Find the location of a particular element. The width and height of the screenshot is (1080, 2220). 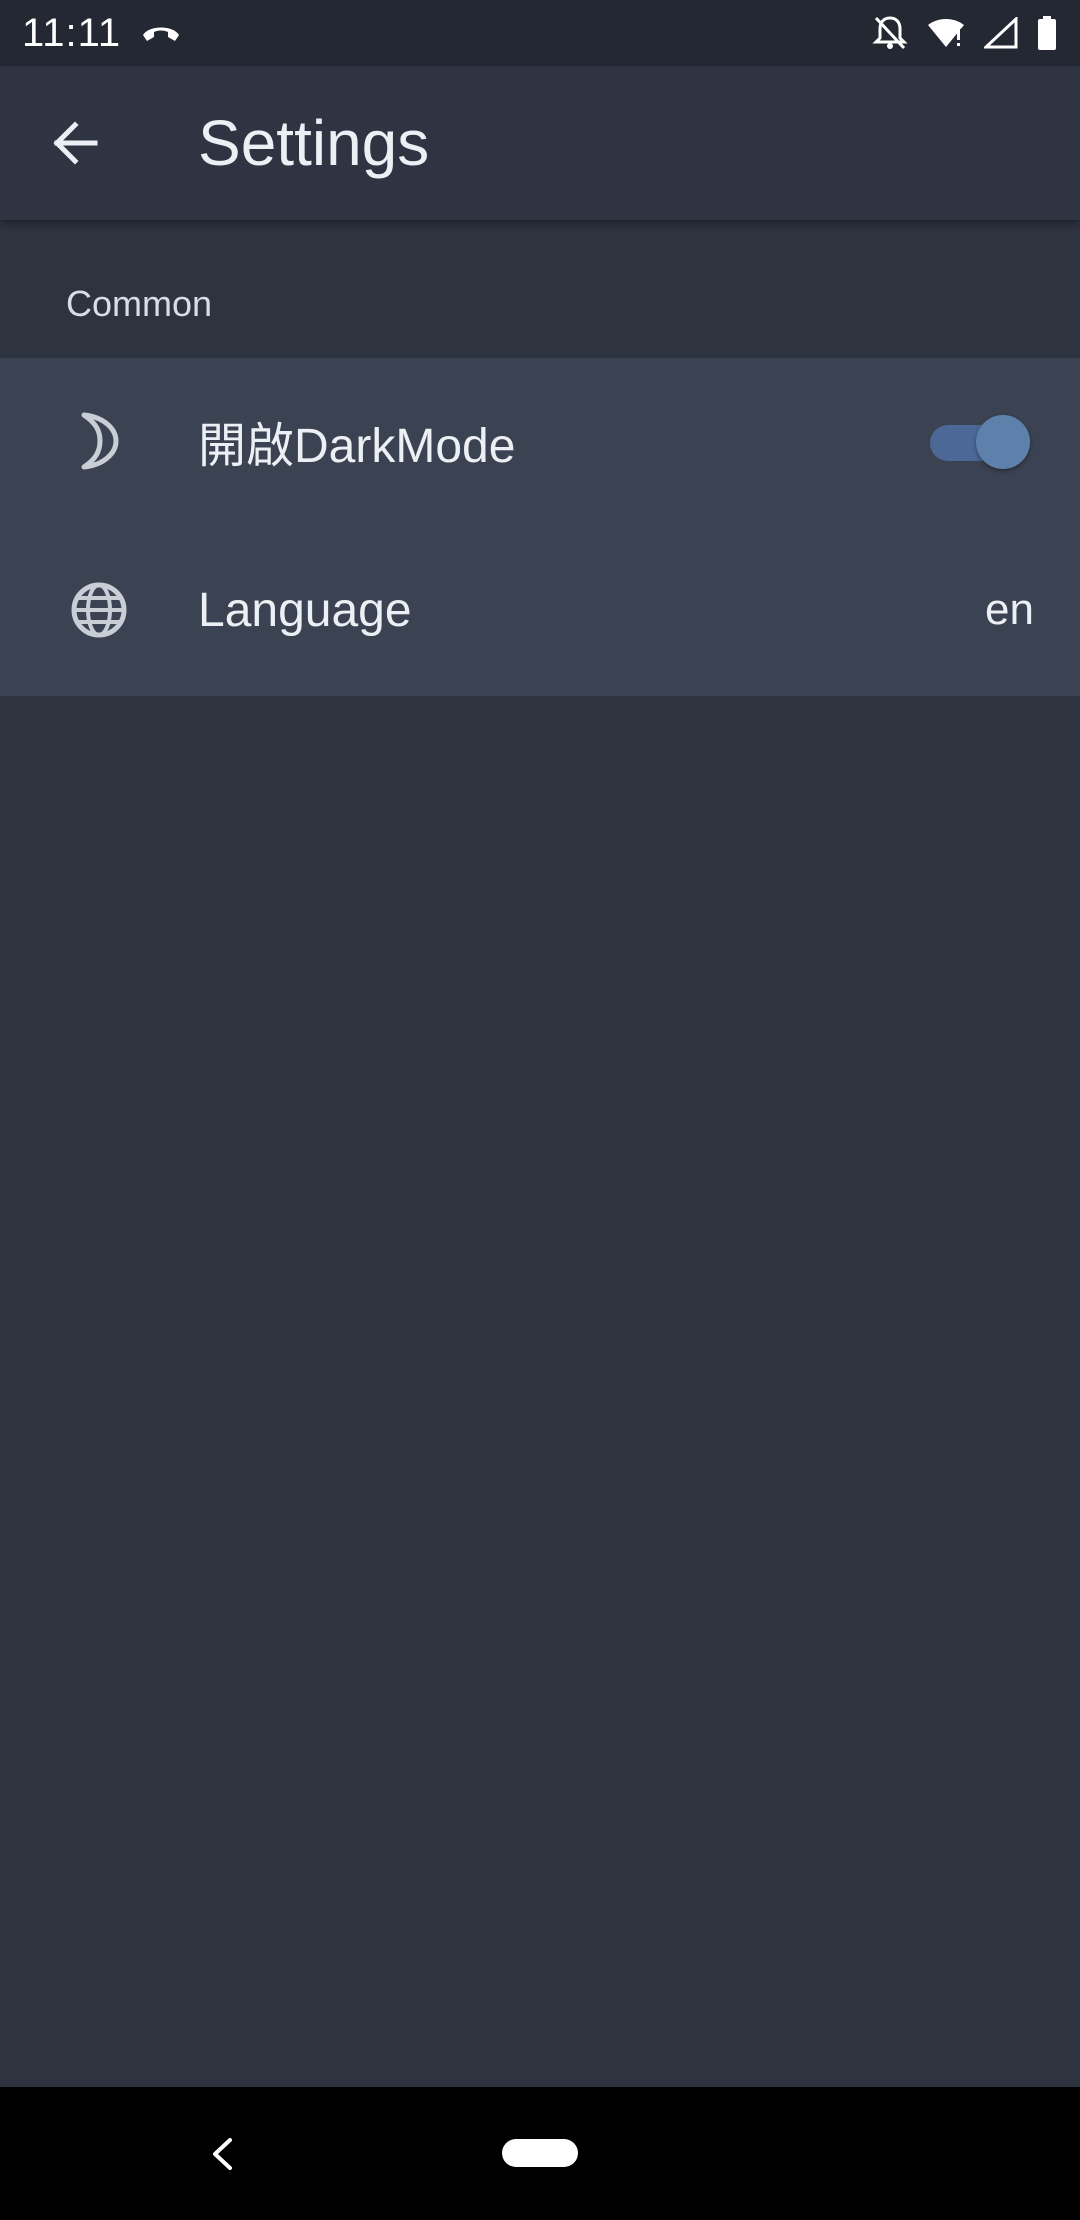

home-pill-button is located at coordinates (540, 2153).